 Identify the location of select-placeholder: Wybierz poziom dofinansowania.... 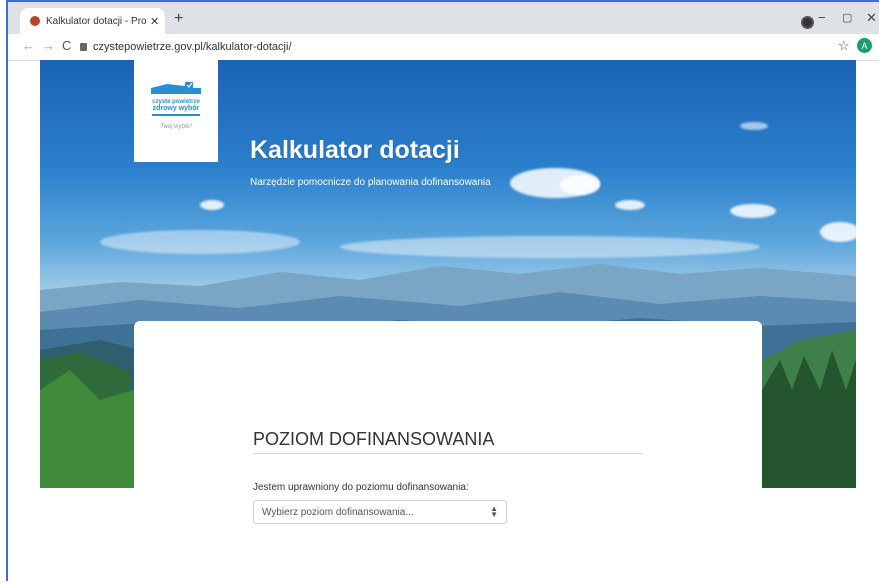
(338, 512).